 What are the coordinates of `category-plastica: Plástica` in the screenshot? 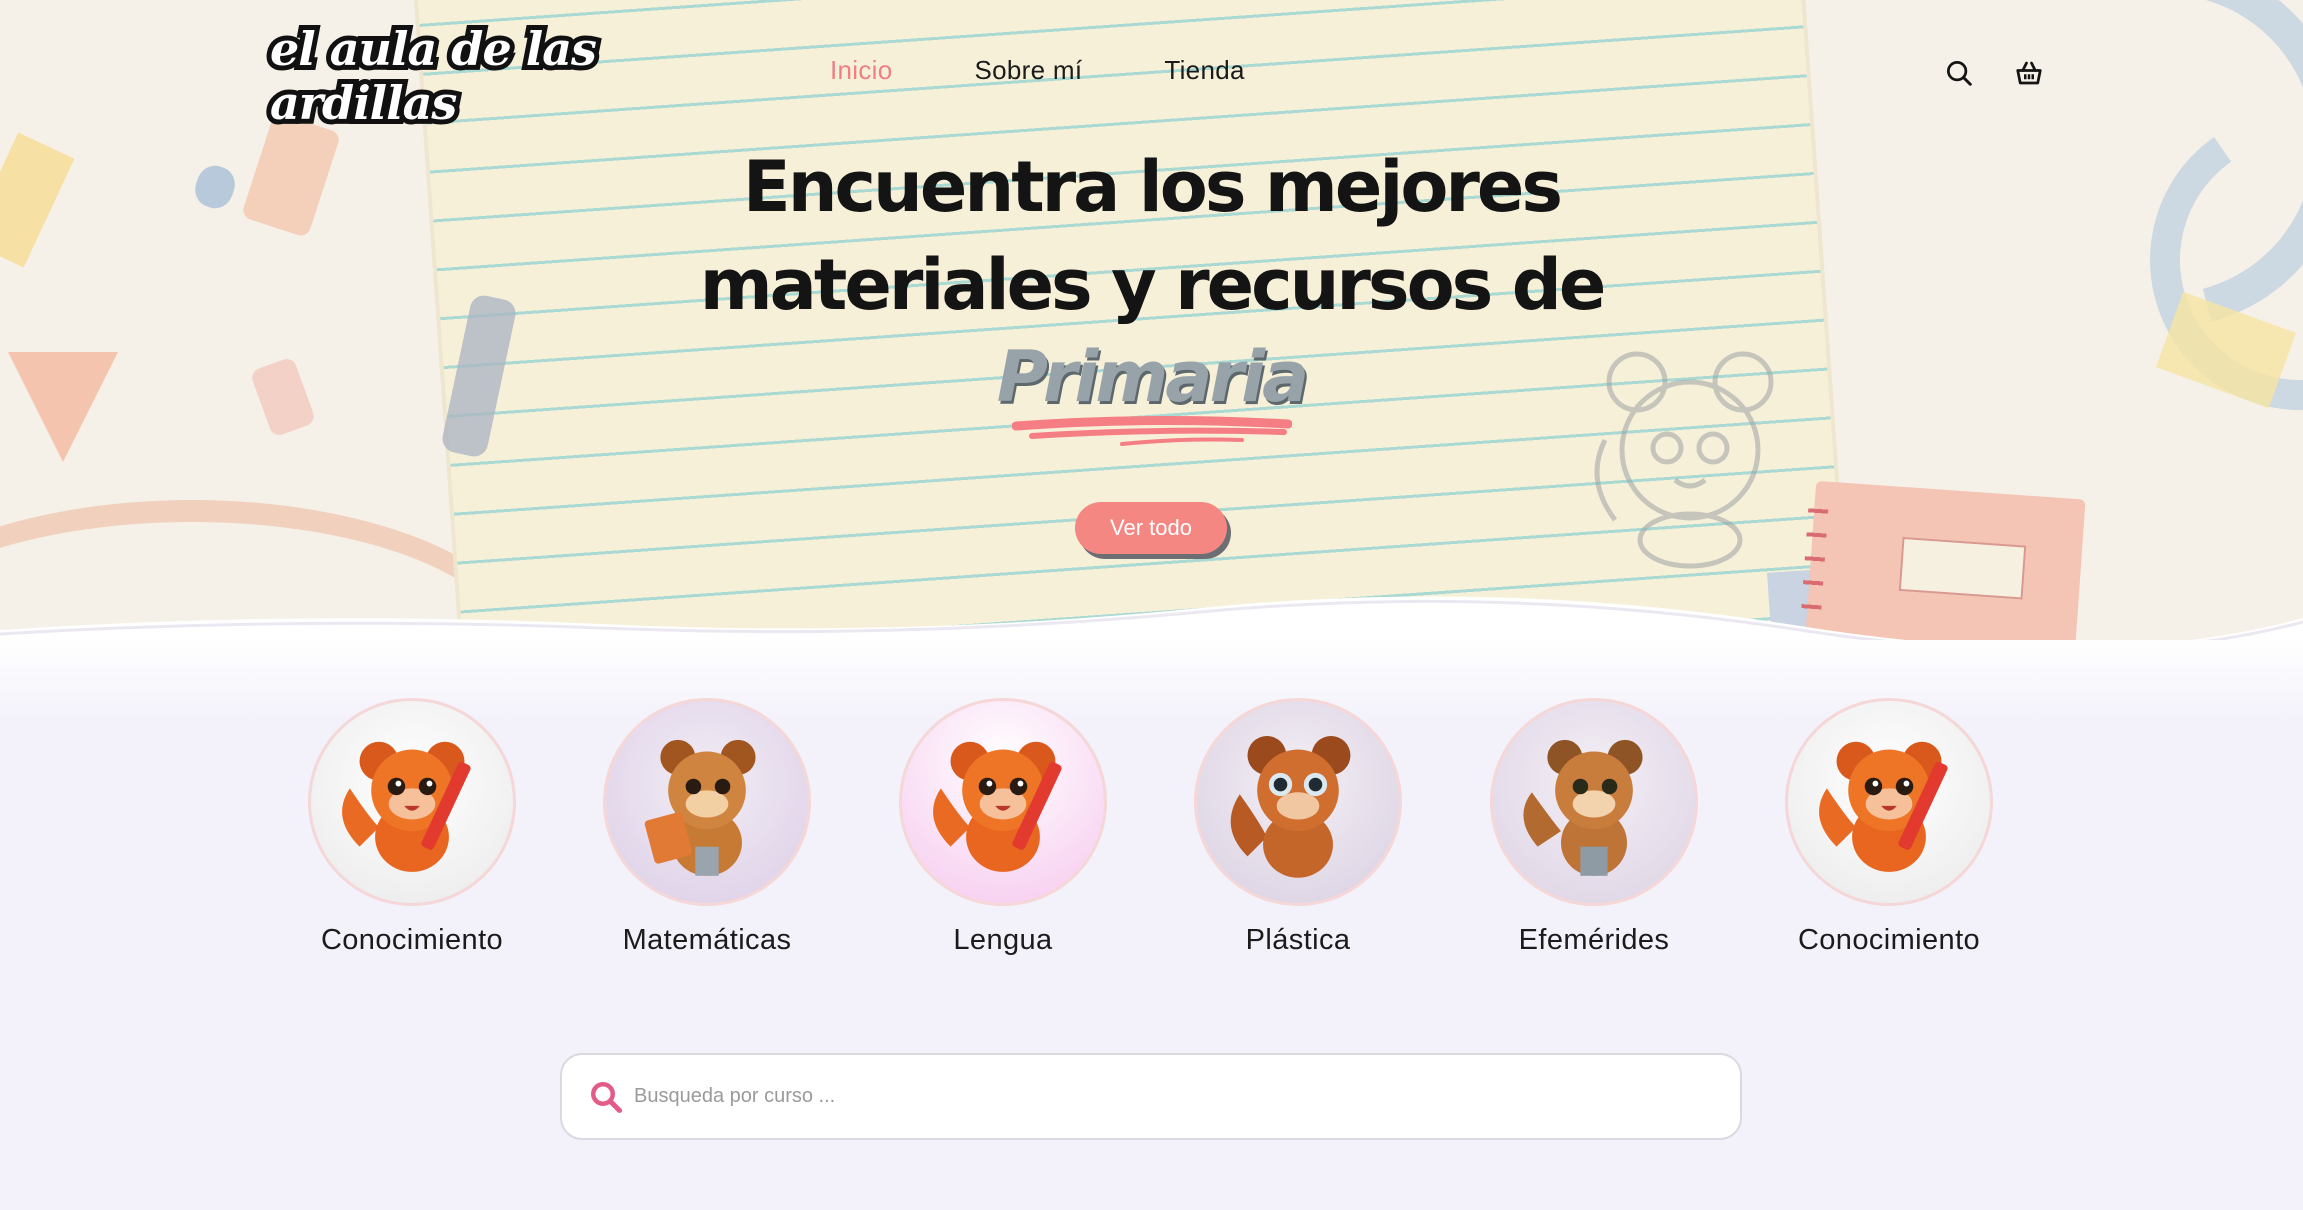 It's located at (1298, 827).